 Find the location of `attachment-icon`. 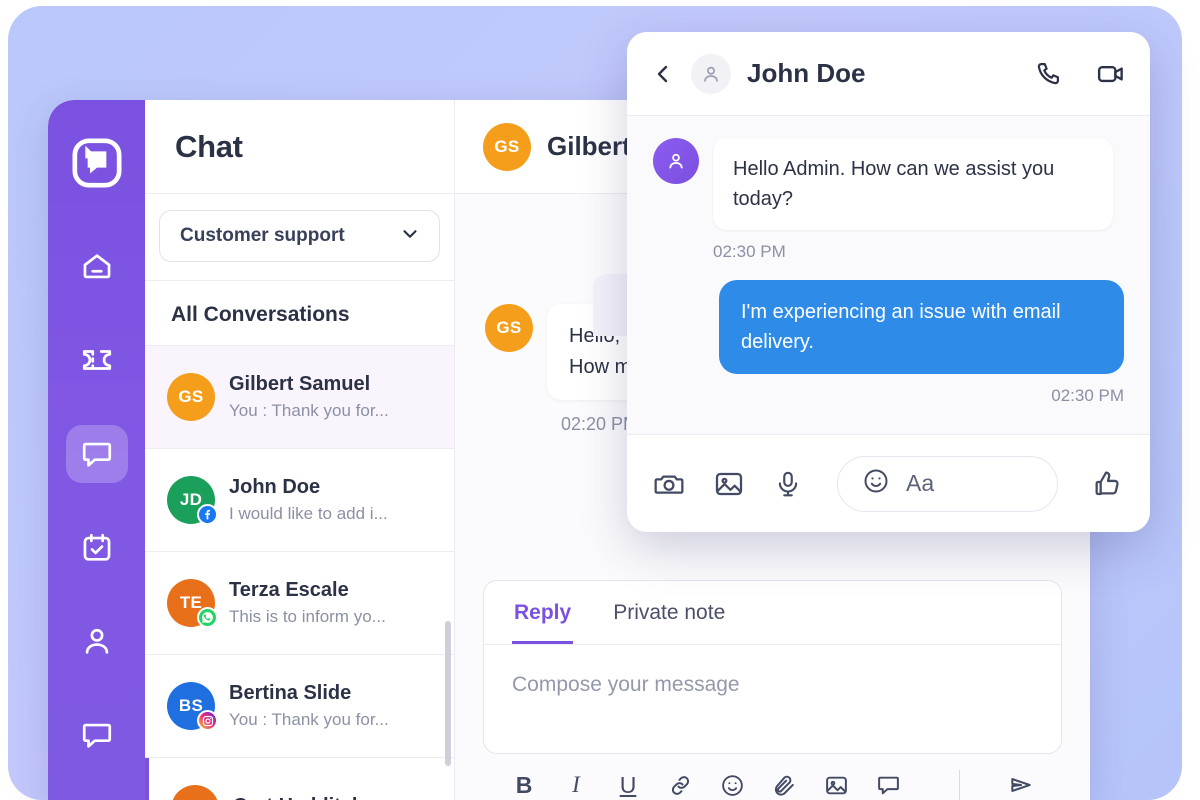

attachment-icon is located at coordinates (784, 785).